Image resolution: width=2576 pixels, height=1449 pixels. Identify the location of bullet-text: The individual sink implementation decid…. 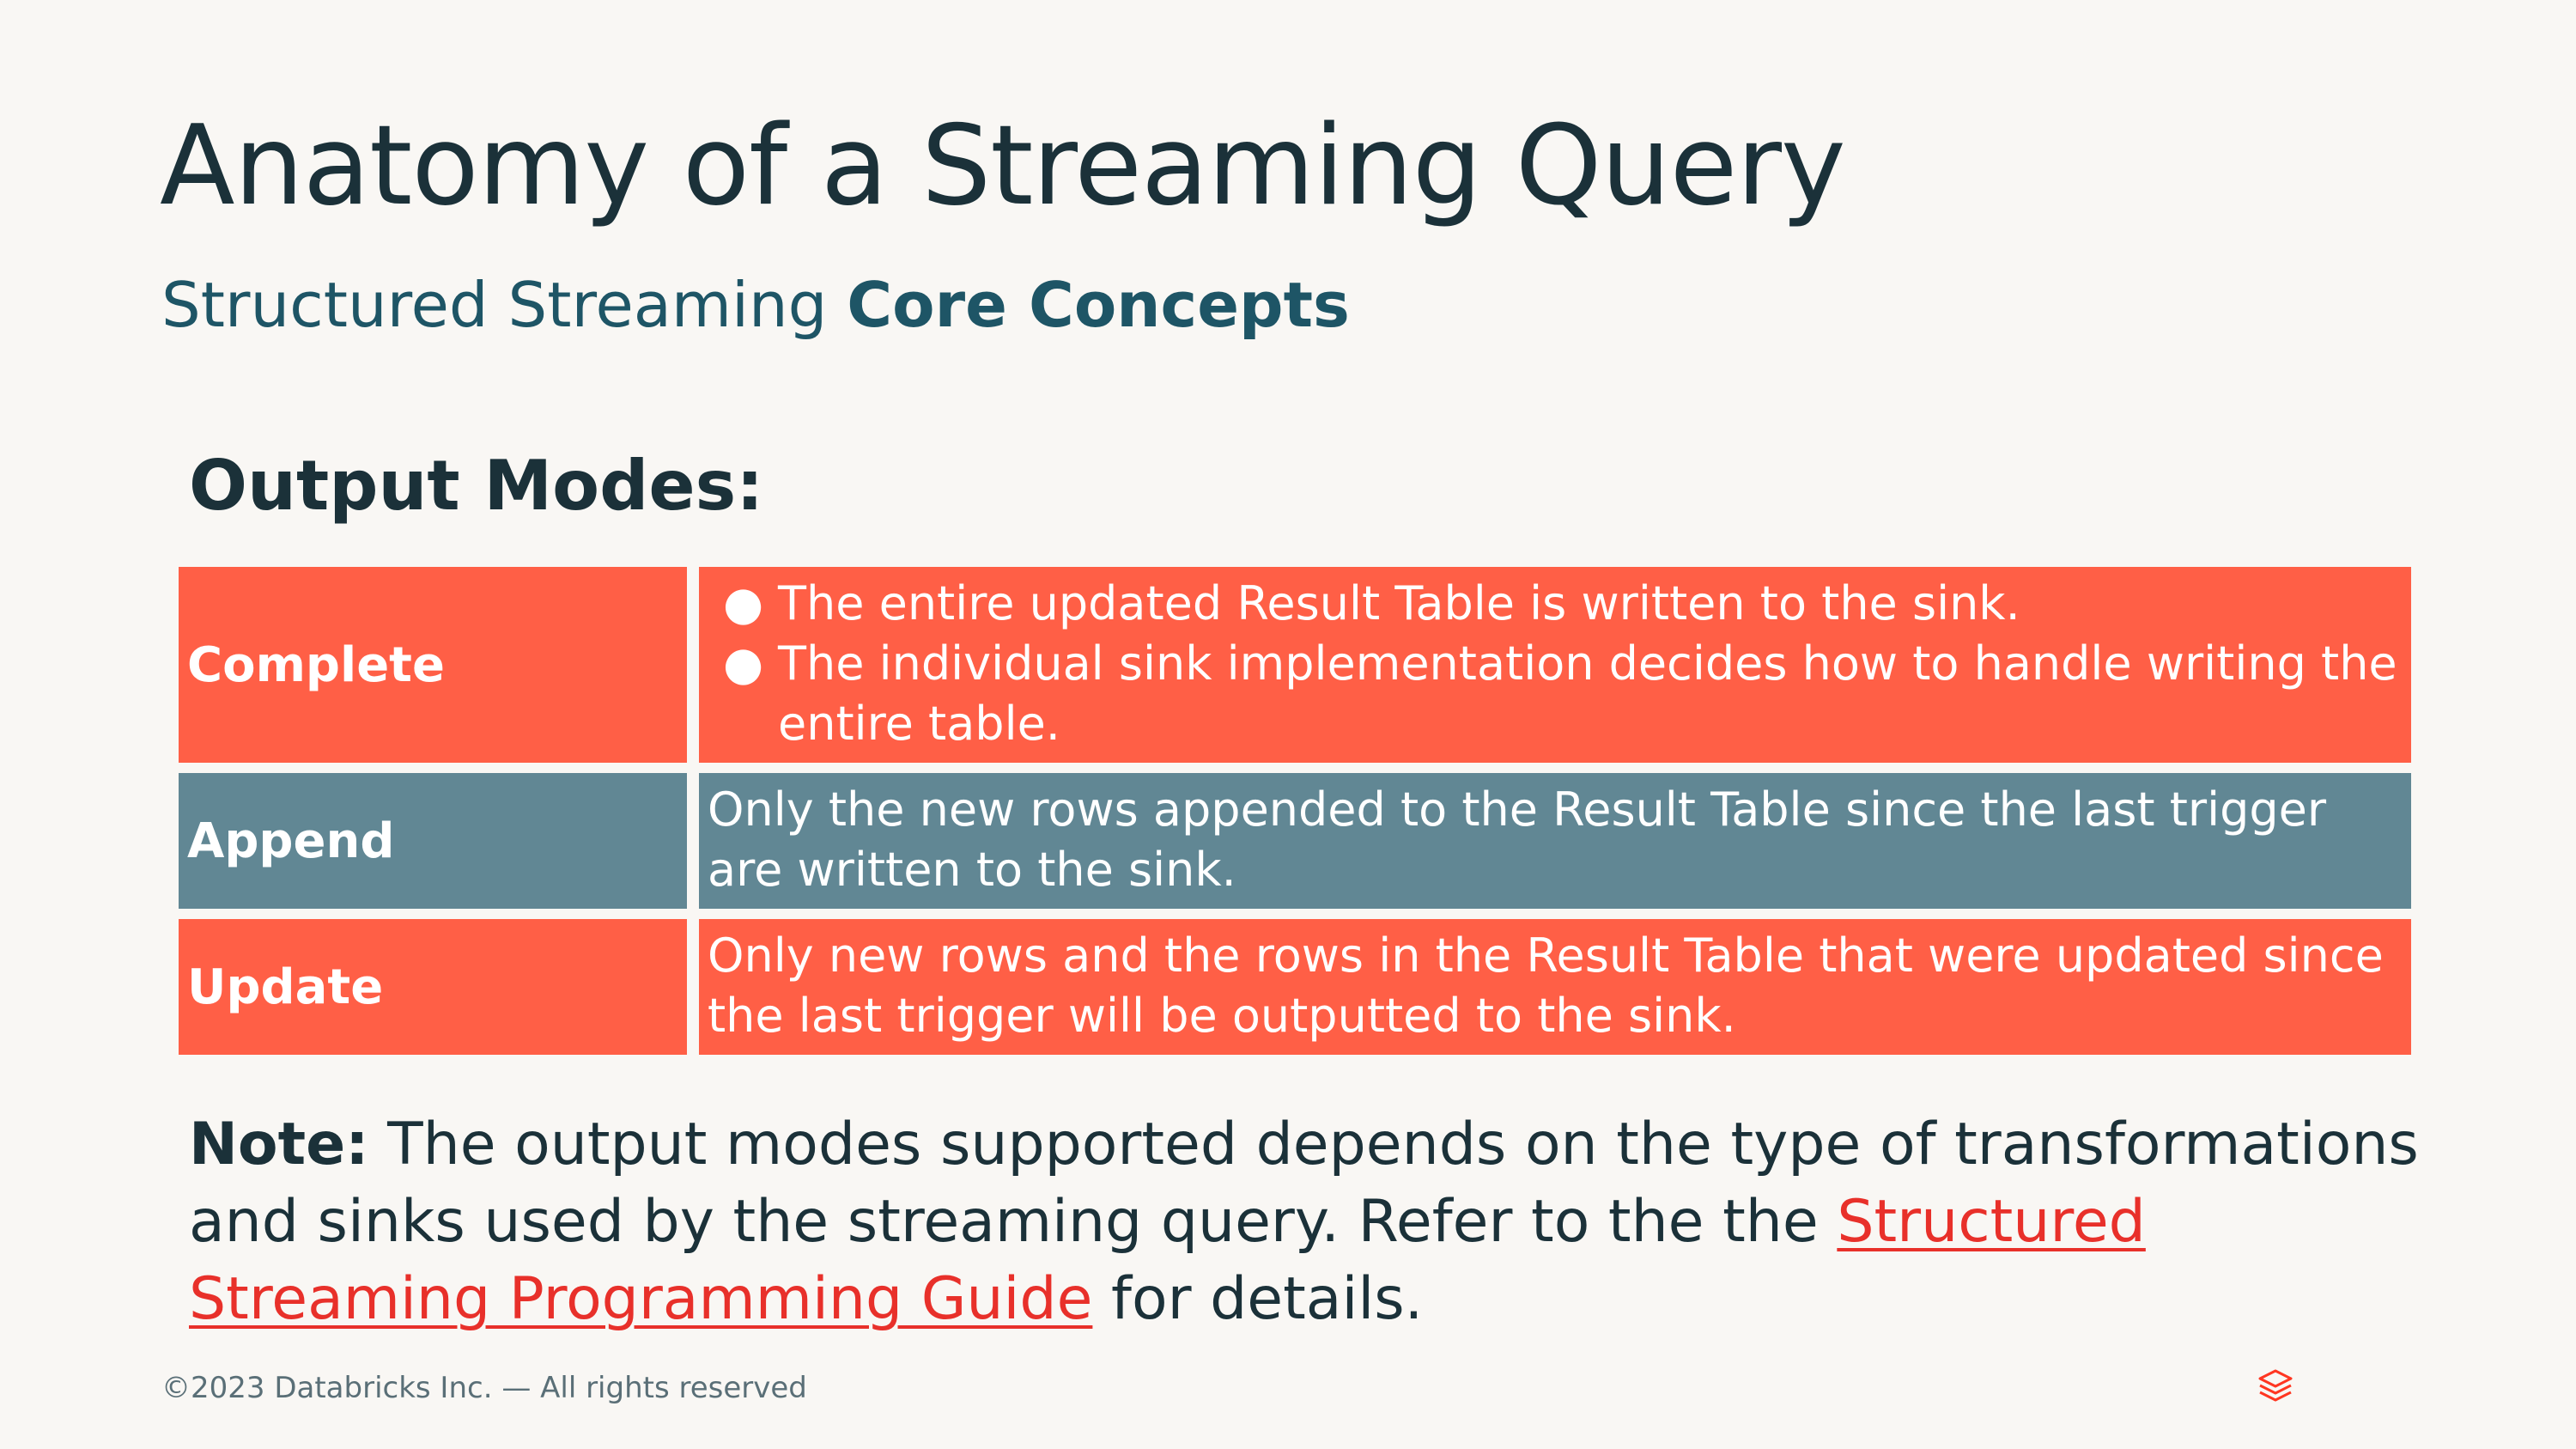
(1587, 693).